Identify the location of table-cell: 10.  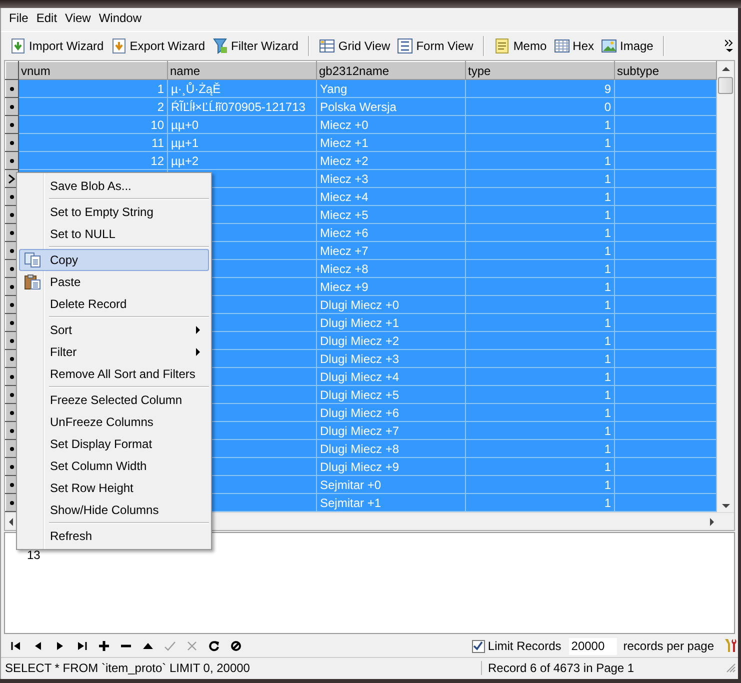
(157, 125).